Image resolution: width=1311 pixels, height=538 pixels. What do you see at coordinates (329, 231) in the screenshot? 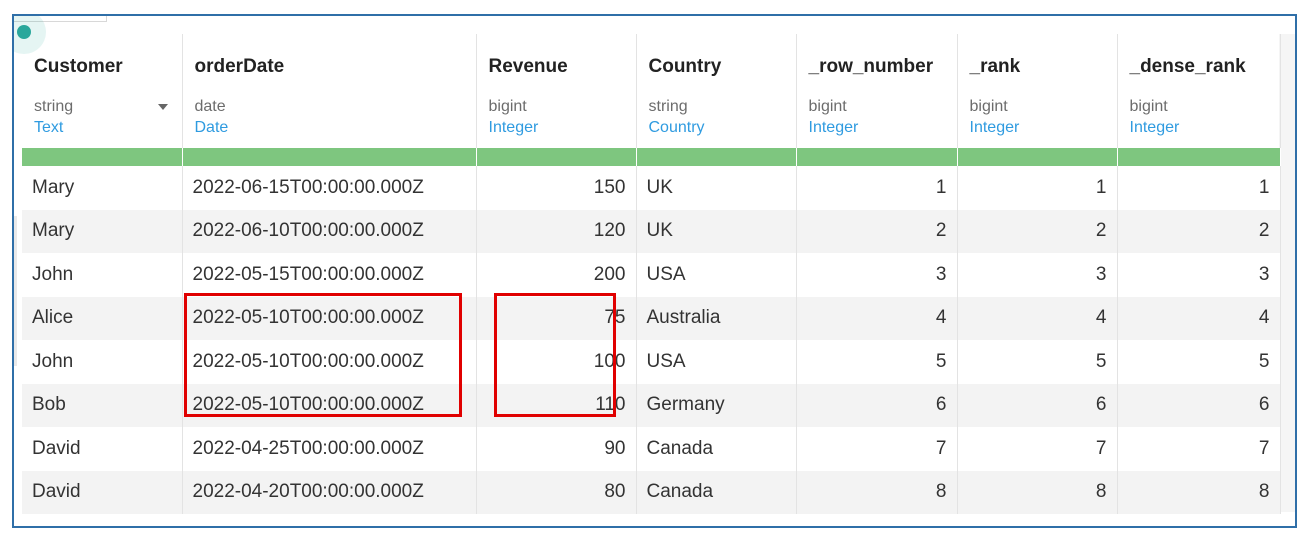
I see `table-cell: 2022-06-10T00:00:00.000Z` at bounding box center [329, 231].